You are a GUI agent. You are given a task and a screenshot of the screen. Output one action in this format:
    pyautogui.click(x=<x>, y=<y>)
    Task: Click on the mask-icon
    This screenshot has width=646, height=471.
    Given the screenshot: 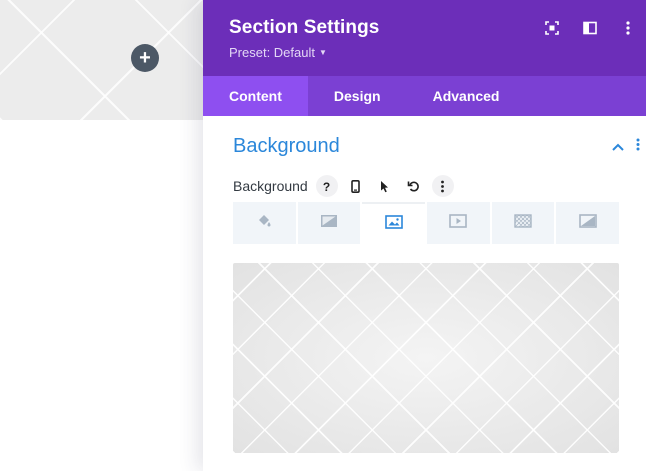 What is the action you would take?
    pyautogui.click(x=587, y=223)
    